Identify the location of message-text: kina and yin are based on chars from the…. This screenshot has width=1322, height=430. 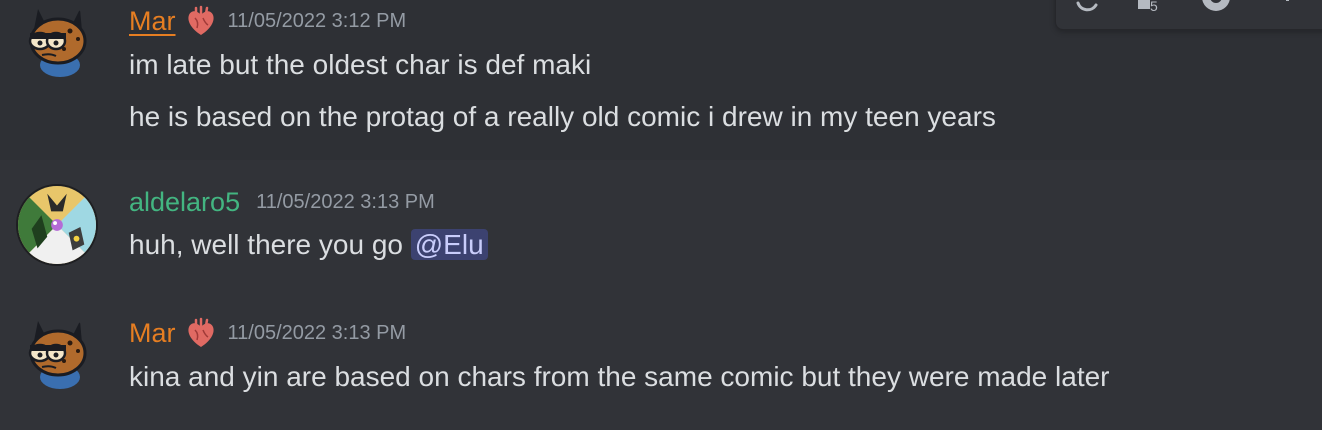
(619, 376).